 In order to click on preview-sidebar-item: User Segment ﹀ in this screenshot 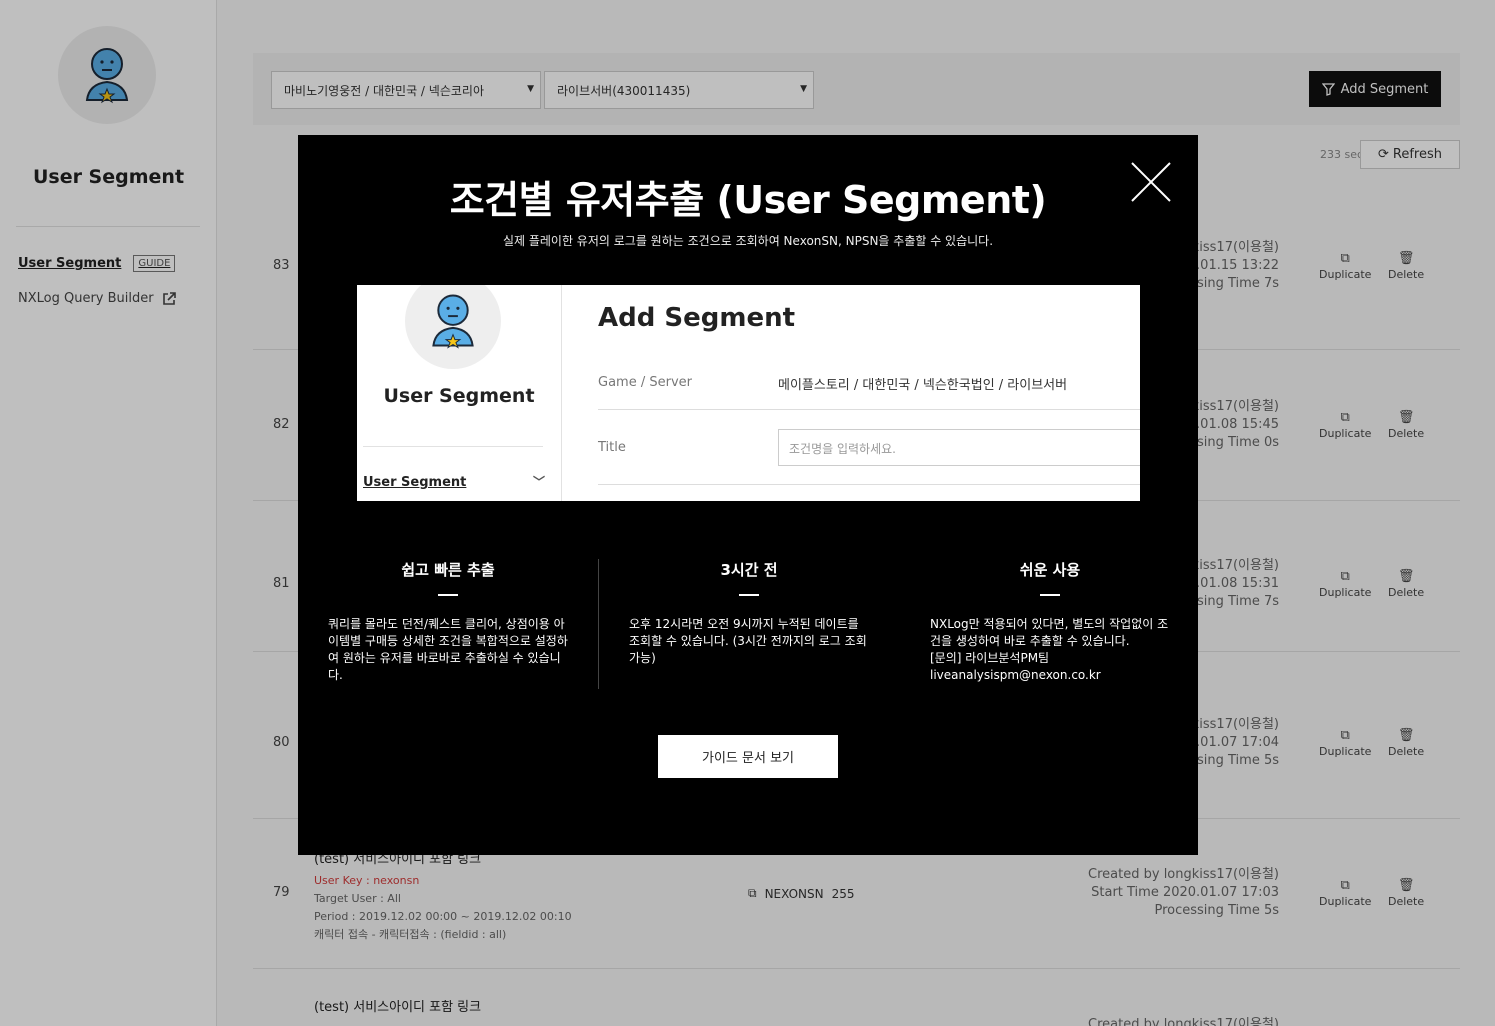, I will do `click(454, 482)`.